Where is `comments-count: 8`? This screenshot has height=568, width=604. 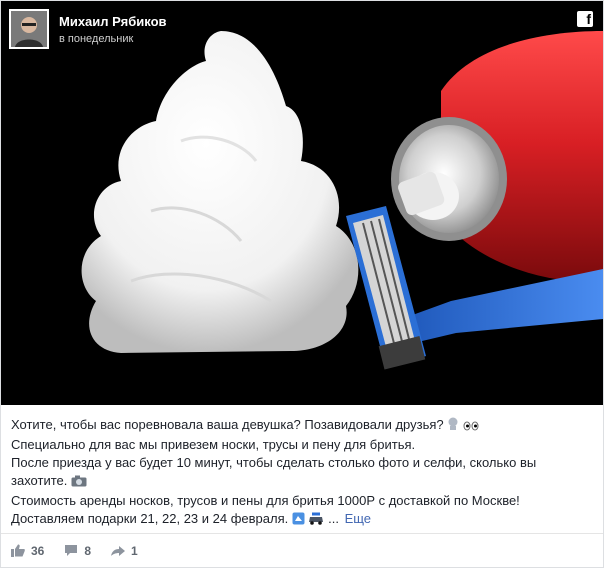
comments-count: 8 is located at coordinates (88, 550).